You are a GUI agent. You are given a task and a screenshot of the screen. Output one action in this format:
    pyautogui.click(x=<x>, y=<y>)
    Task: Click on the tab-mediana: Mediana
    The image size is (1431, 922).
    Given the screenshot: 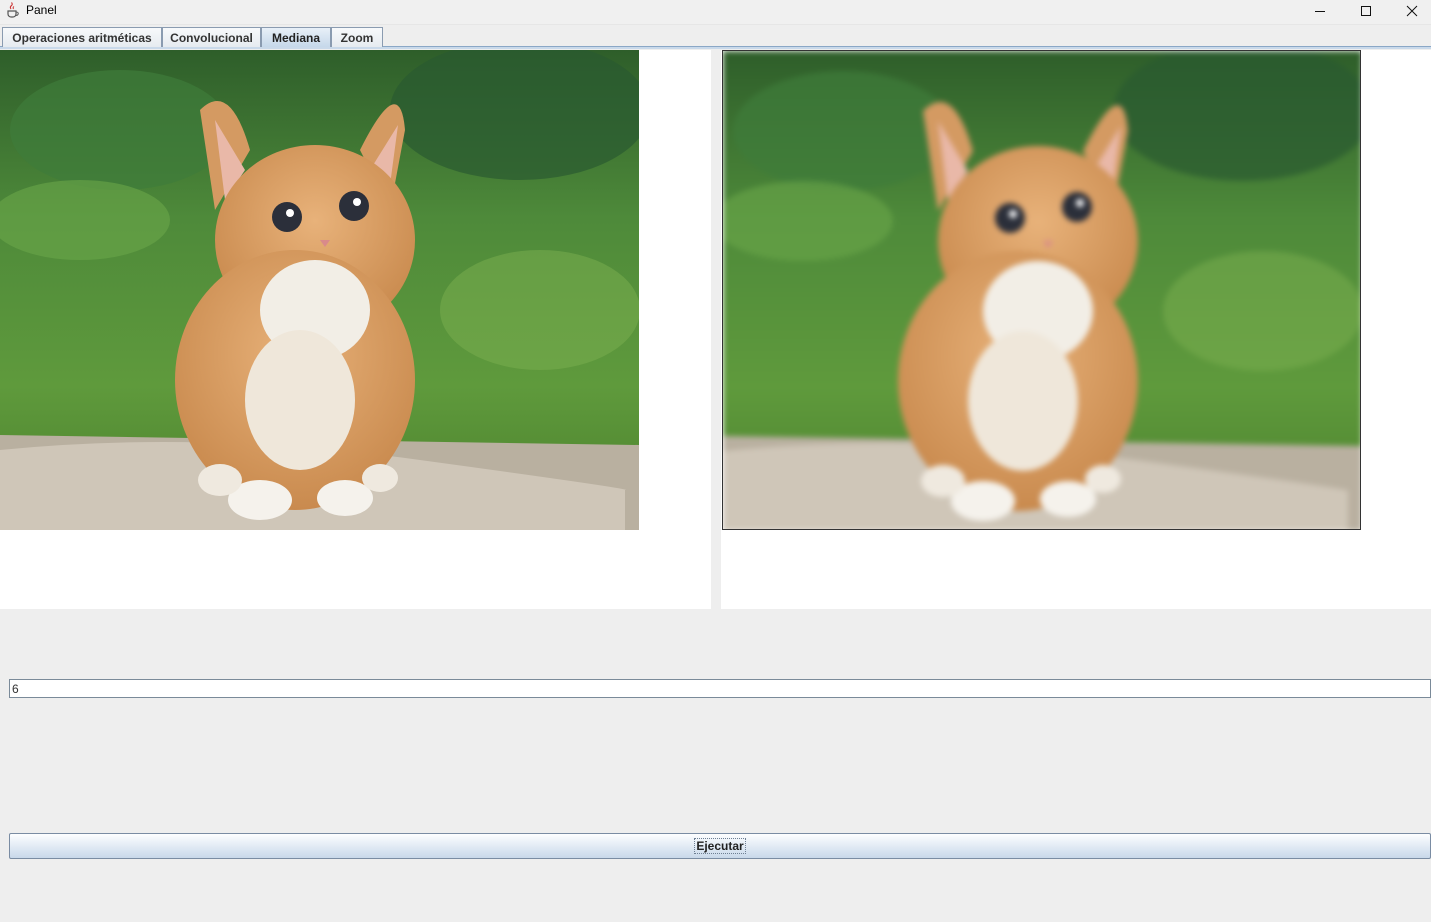 What is the action you would take?
    pyautogui.click(x=296, y=37)
    